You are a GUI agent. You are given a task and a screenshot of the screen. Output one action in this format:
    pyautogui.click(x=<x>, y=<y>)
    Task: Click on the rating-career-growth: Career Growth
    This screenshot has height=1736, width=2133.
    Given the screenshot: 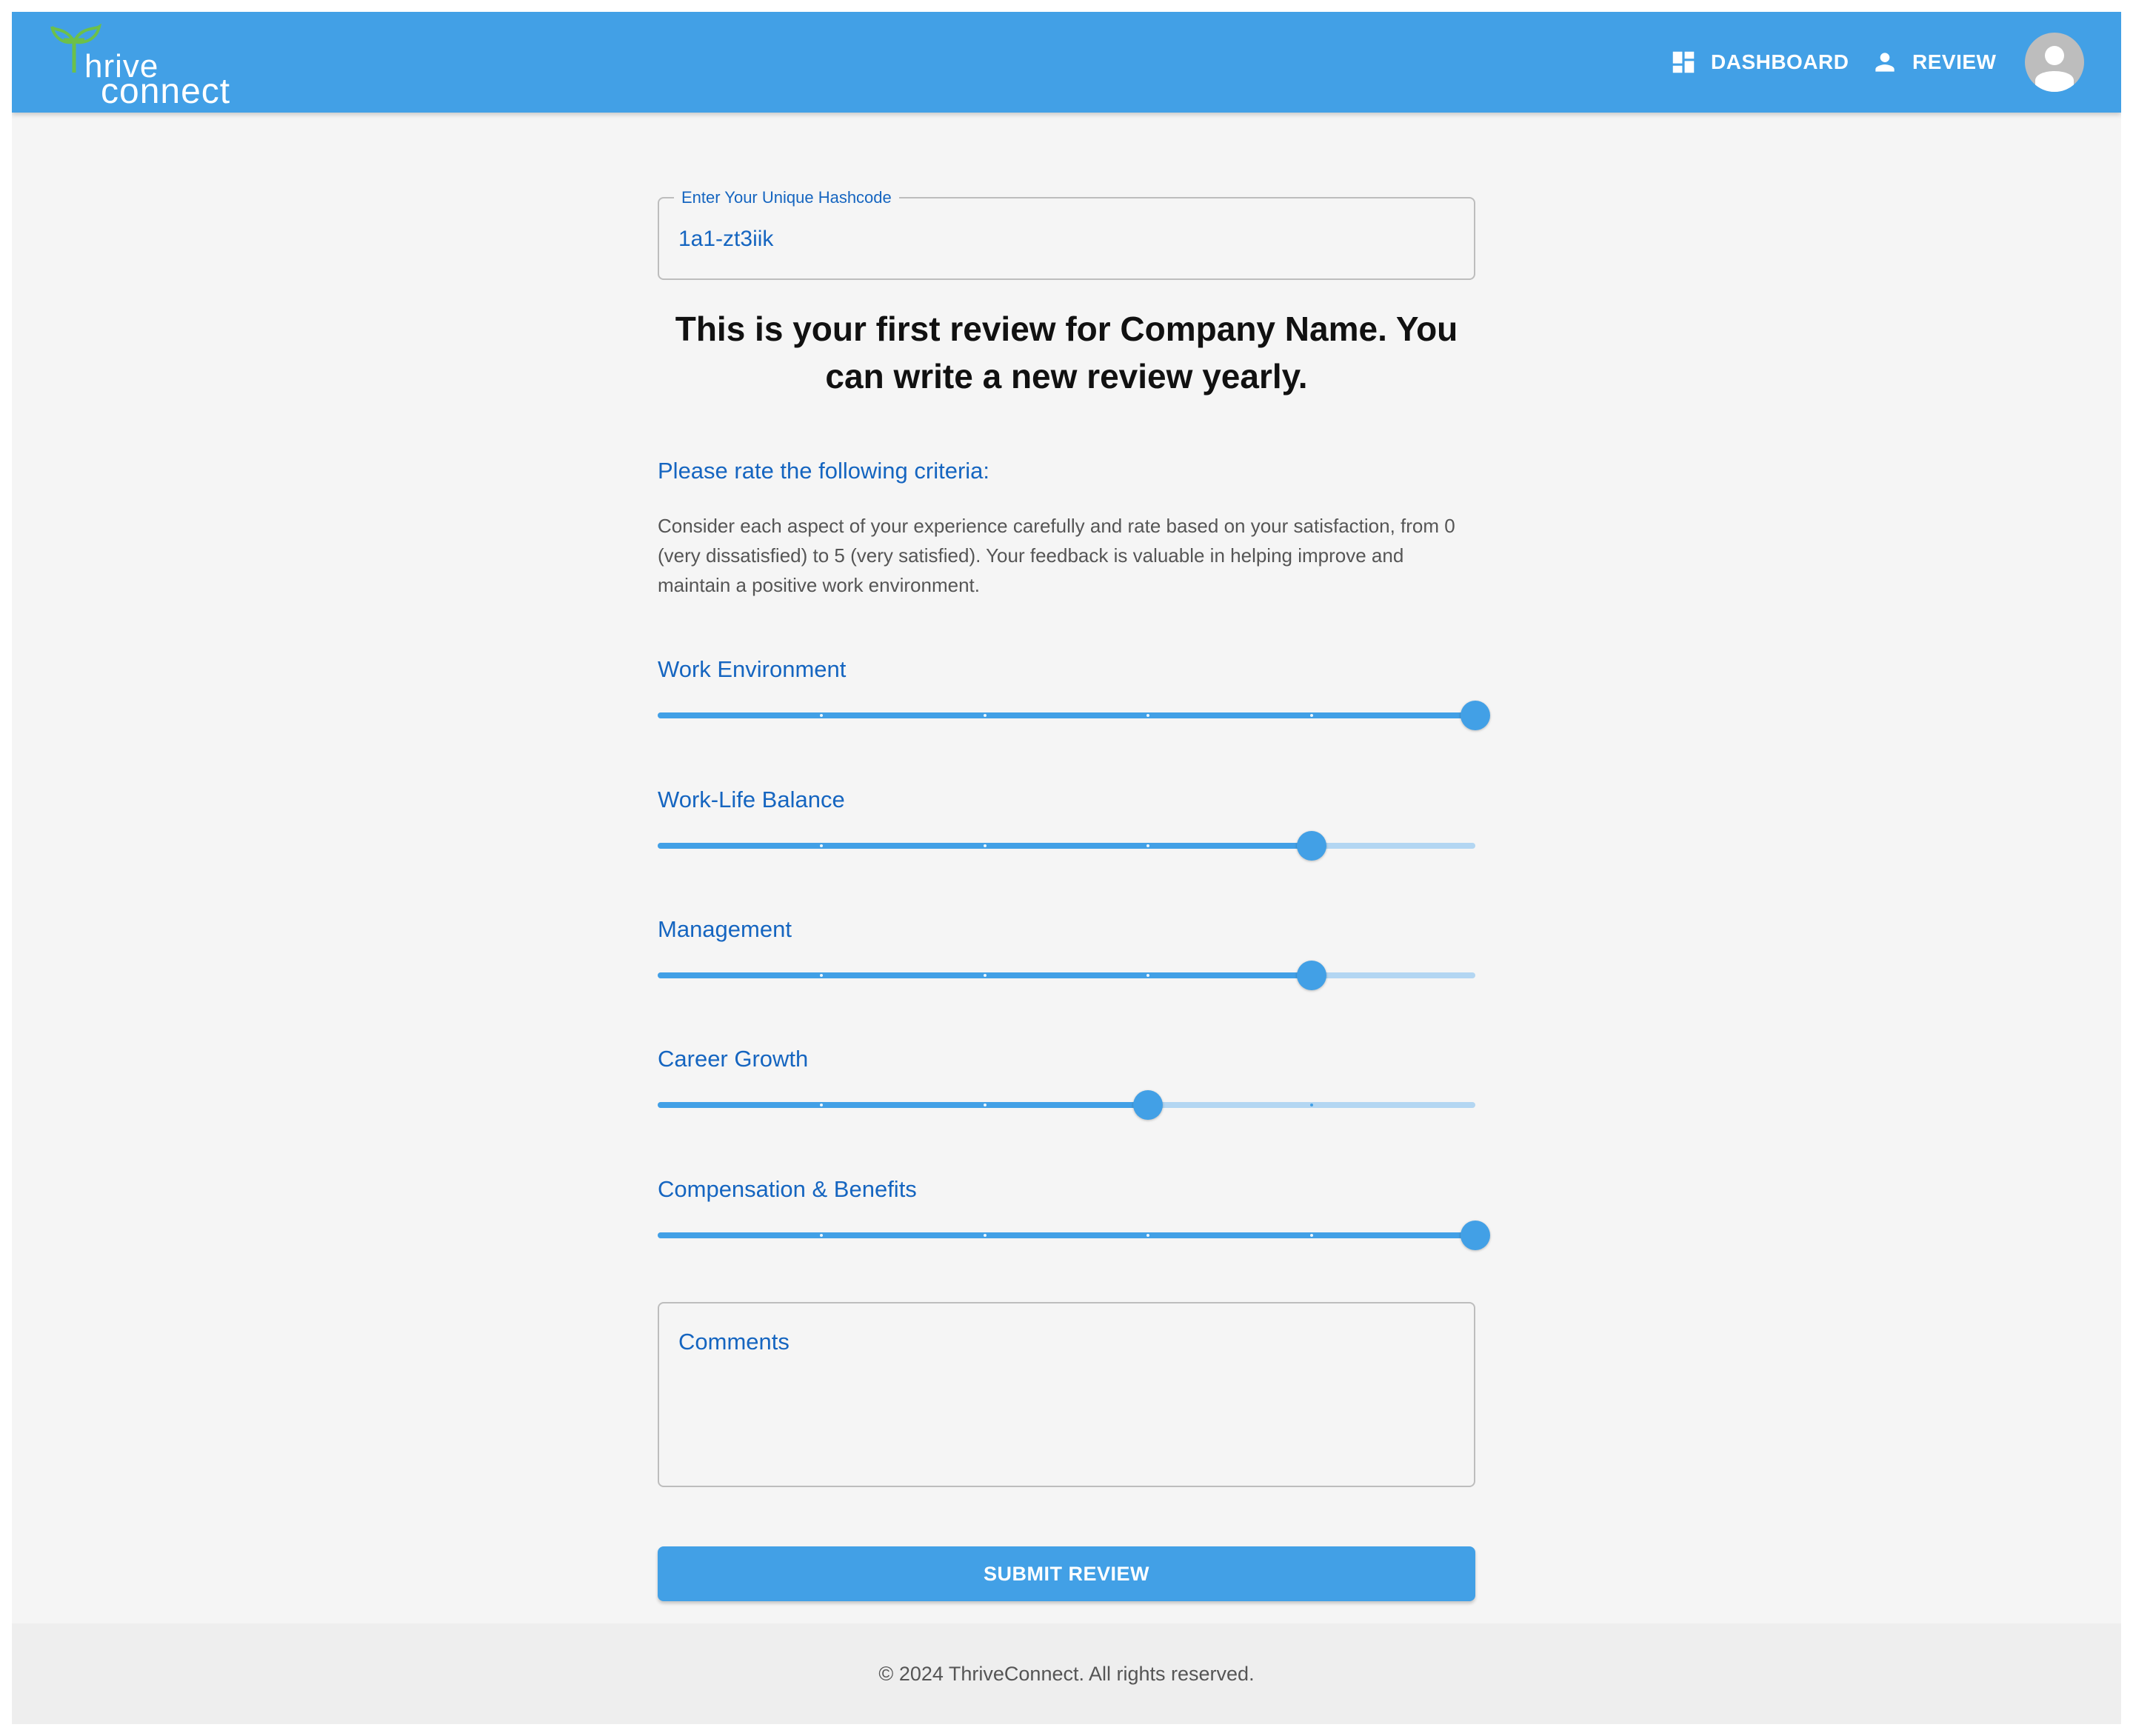 What is the action you would take?
    pyautogui.click(x=1069, y=1090)
    